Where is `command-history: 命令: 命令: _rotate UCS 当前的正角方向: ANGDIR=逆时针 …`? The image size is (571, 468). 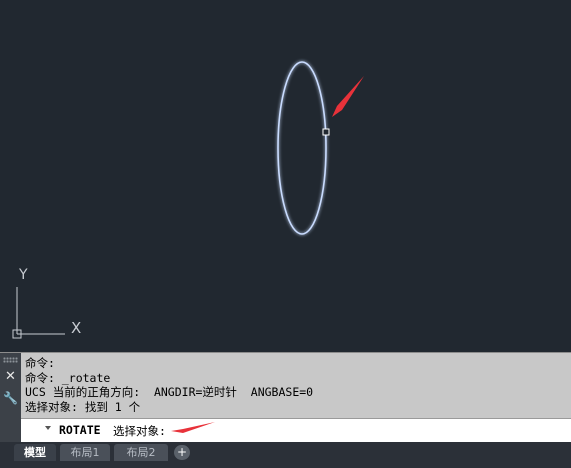 command-history: 命令: 命令: _rotate UCS 当前的正角方向: ANGDIR=逆时针 … is located at coordinates (295, 385).